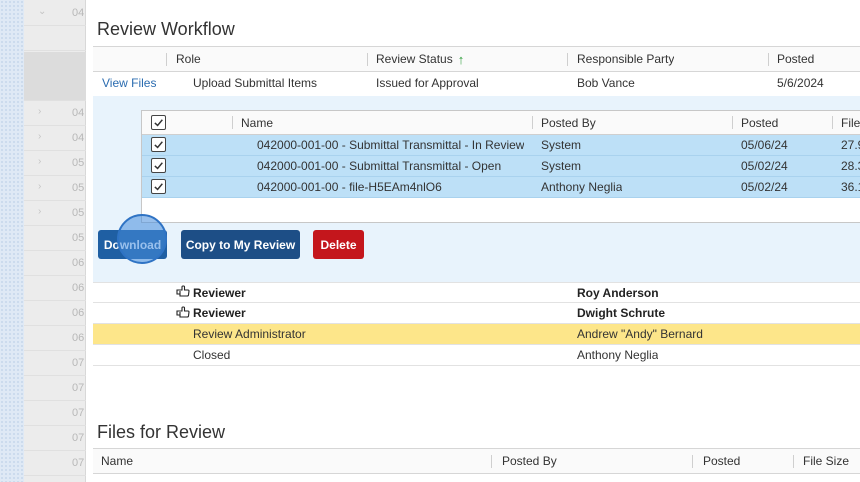 This screenshot has height=482, width=860. Describe the element at coordinates (476, 461) in the screenshot. I see `files-for-review-header: Name Posted By Posted File Size` at that location.